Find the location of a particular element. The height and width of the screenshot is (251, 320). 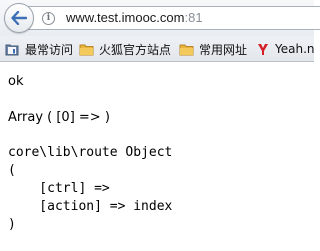

output-array: Array ( [0] => ) is located at coordinates (59, 117).